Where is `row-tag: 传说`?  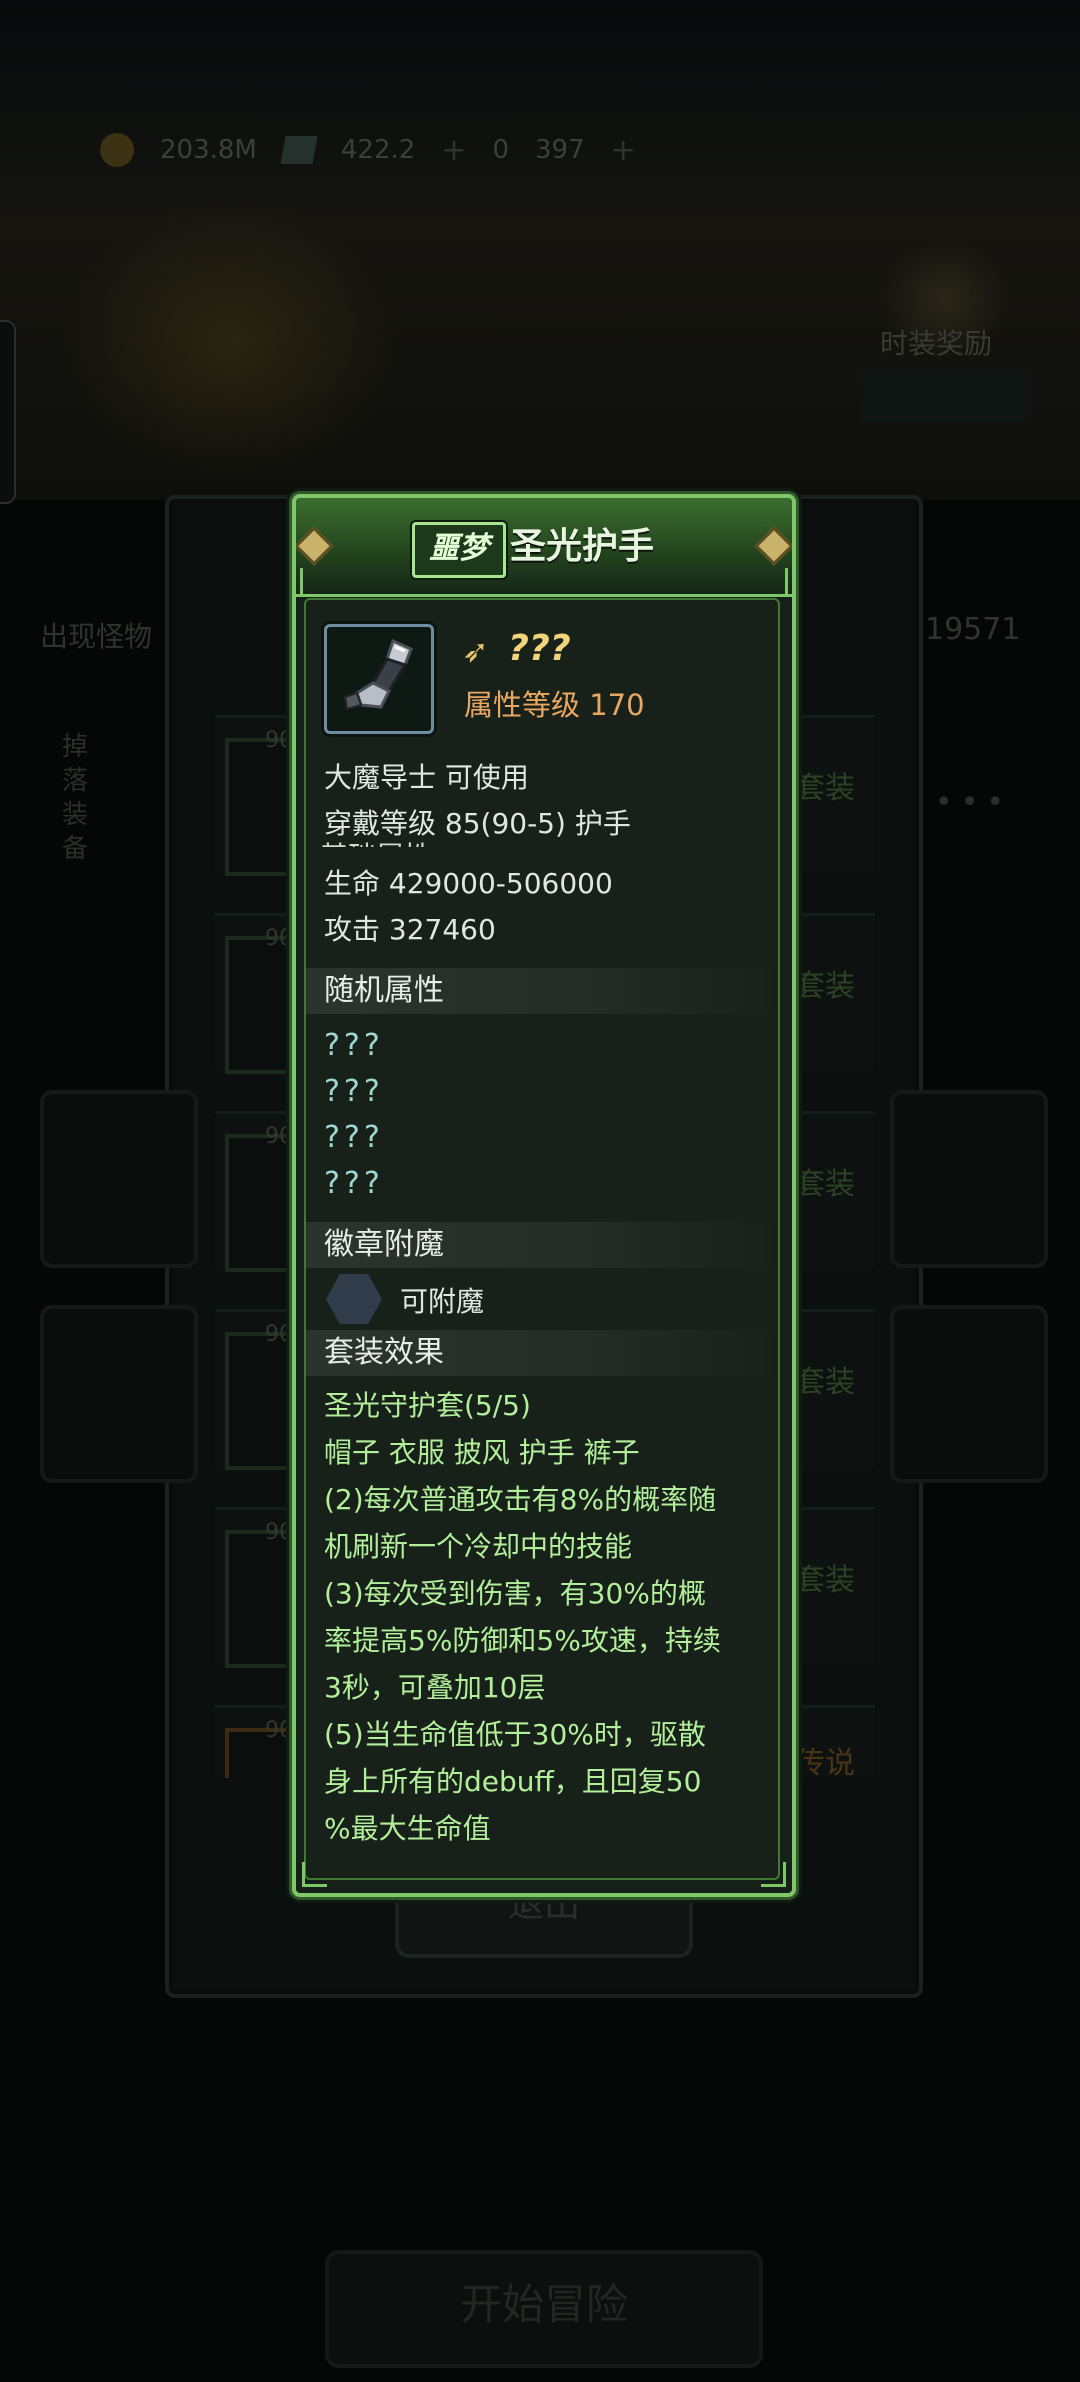
row-tag: 传说 is located at coordinates (825, 1762).